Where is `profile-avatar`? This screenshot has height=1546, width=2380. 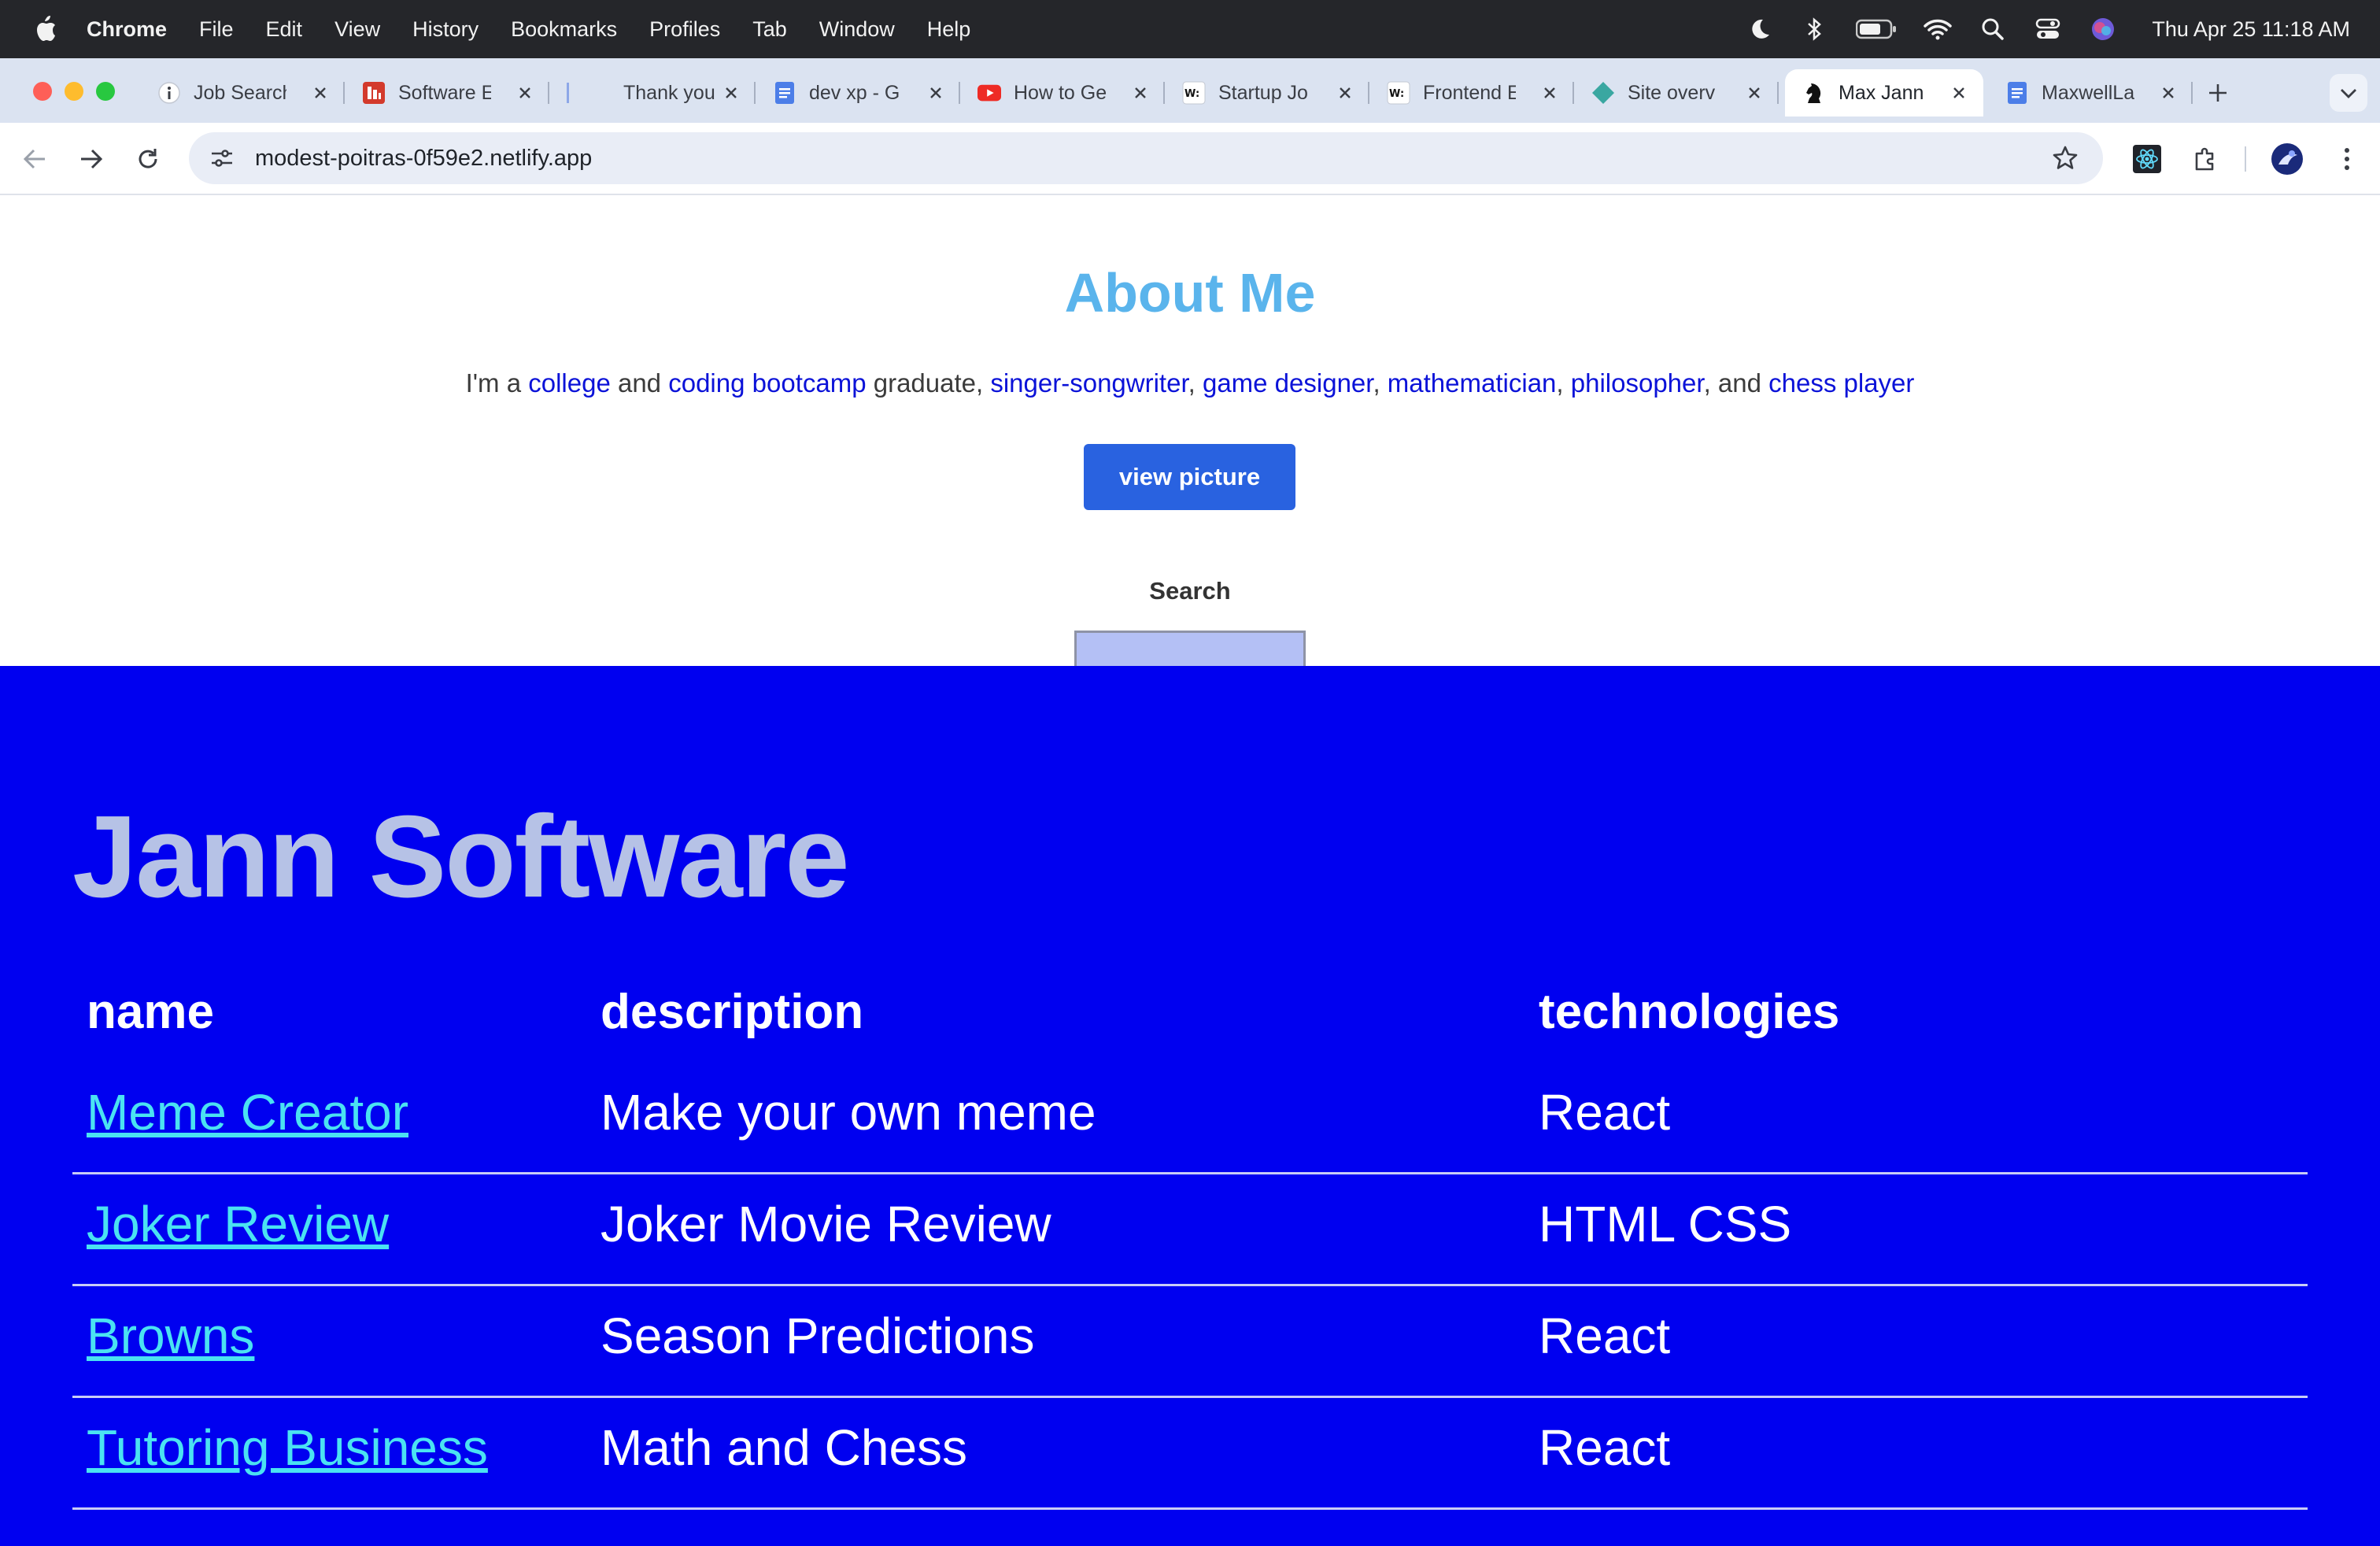 profile-avatar is located at coordinates (2287, 159).